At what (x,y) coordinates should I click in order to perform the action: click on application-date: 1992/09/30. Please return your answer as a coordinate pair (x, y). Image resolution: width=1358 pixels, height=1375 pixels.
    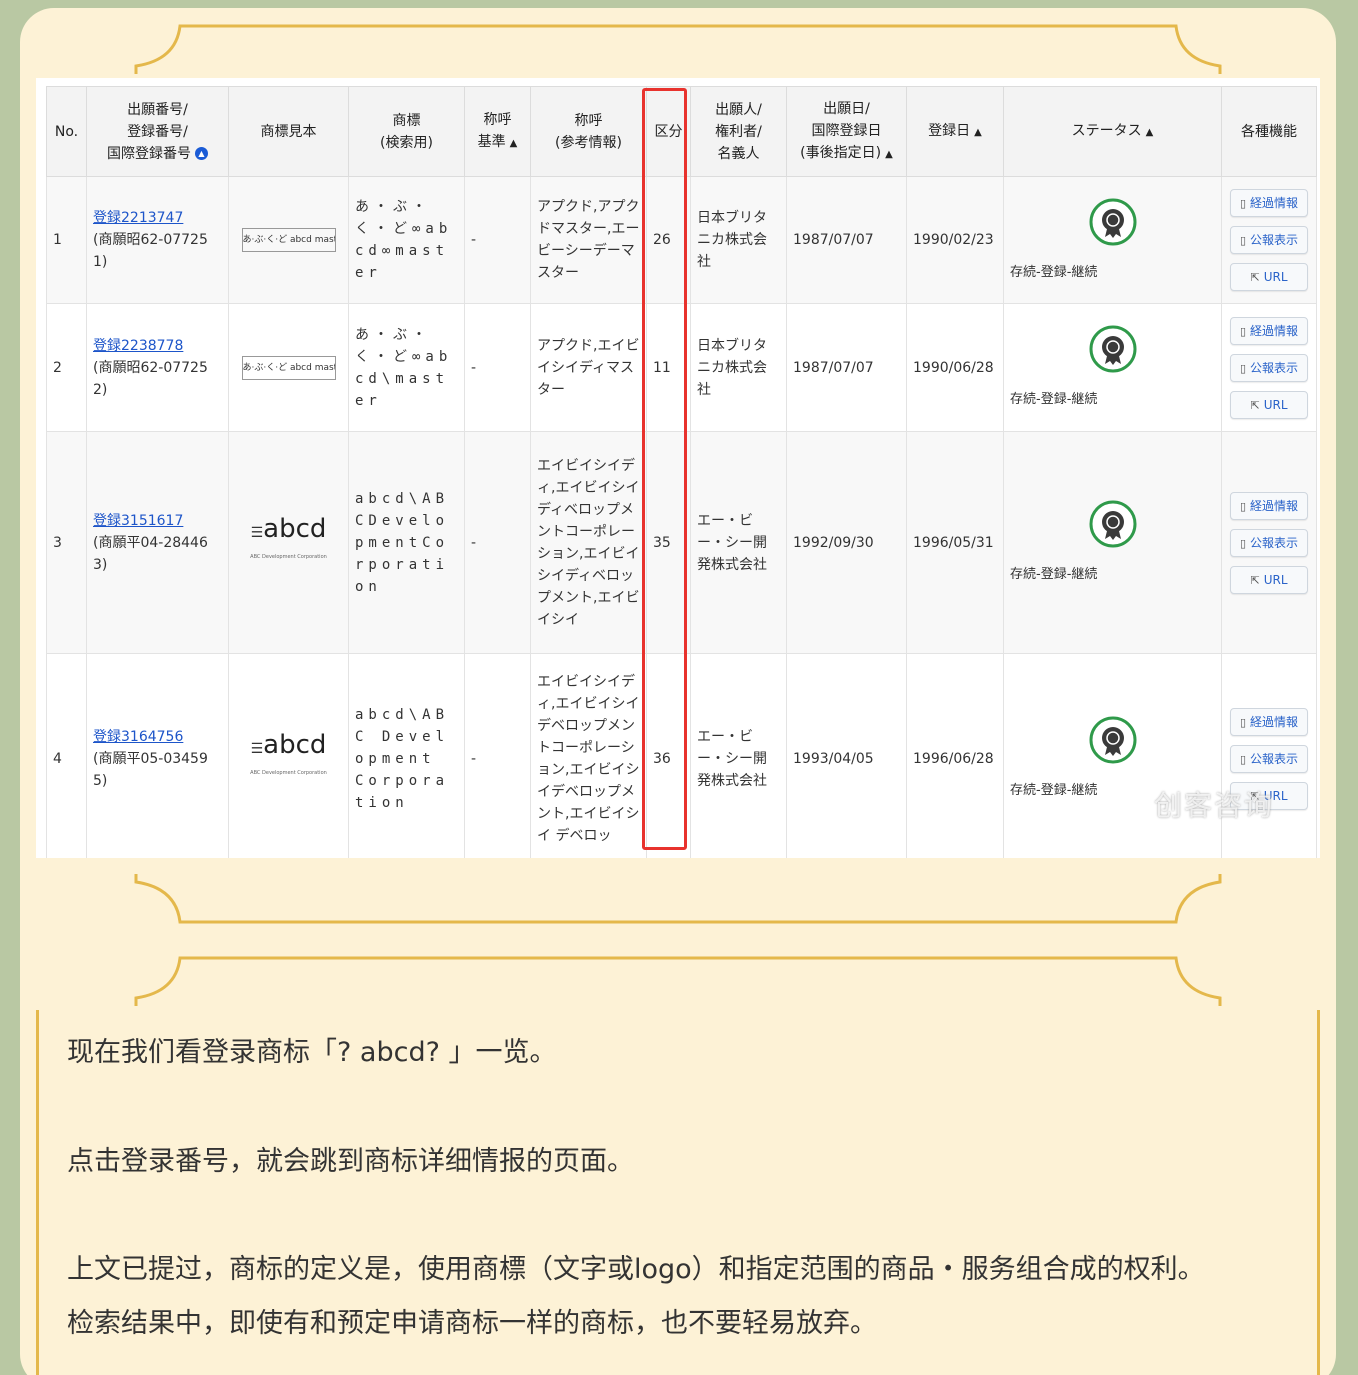
    Looking at the image, I should click on (846, 542).